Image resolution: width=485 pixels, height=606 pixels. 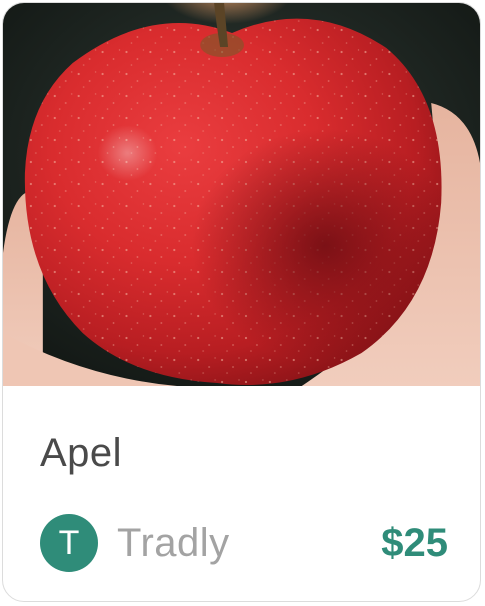 I want to click on seller-initial: T, so click(x=69, y=542).